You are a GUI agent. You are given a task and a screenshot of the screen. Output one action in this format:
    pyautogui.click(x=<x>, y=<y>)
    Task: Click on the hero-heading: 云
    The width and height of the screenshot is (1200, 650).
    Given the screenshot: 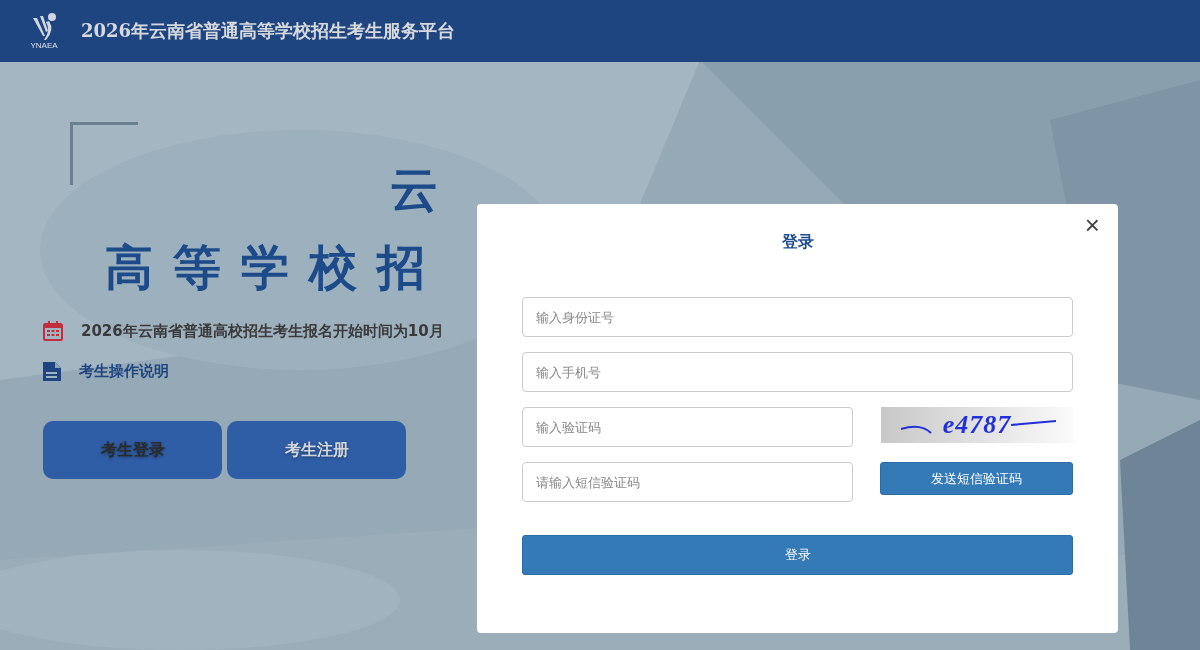 What is the action you would take?
    pyautogui.click(x=424, y=189)
    